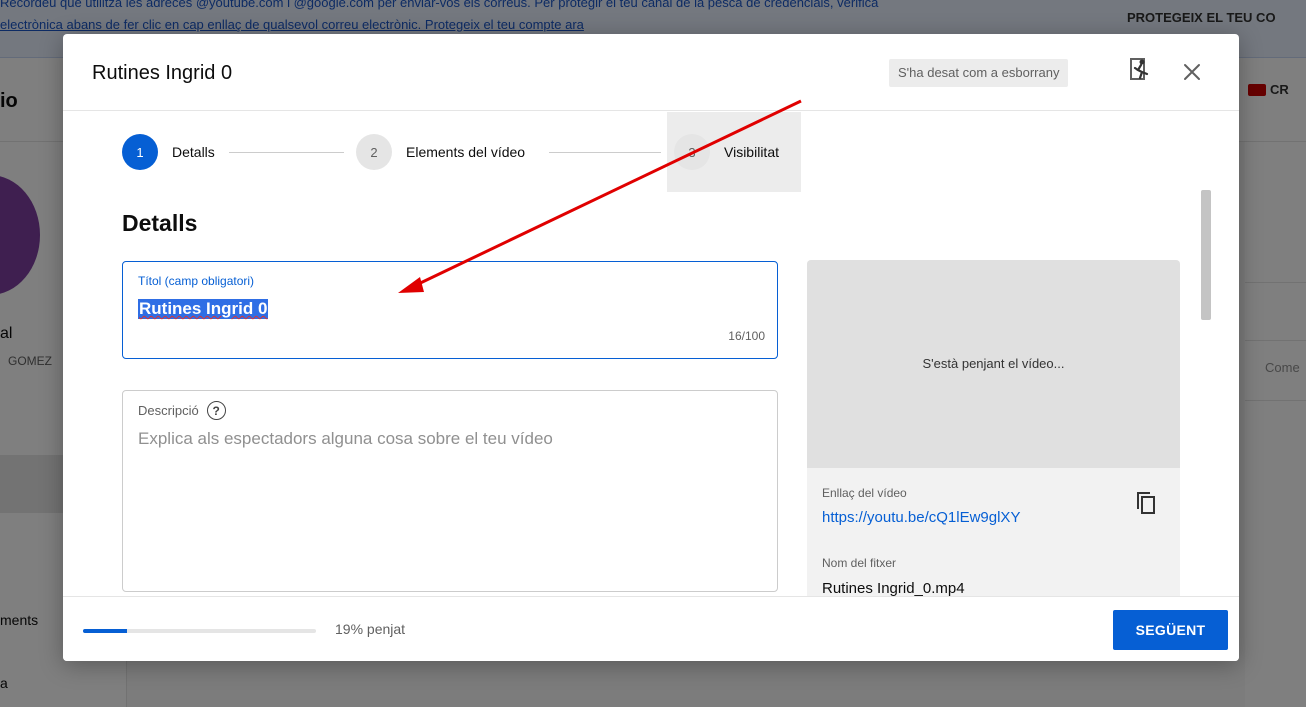 Image resolution: width=1306 pixels, height=707 pixels. What do you see at coordinates (1206, 354) in the screenshot?
I see `scrollbar-track` at bounding box center [1206, 354].